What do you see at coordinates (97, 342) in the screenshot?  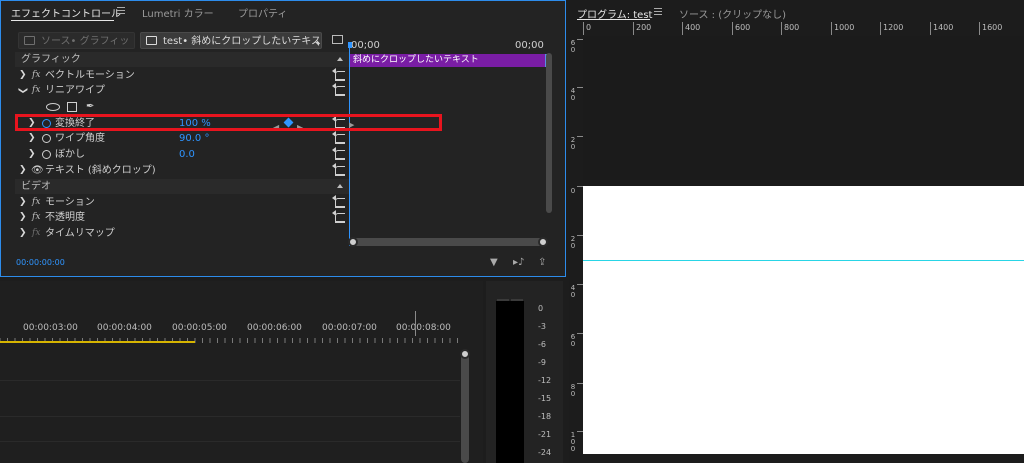 I see `work-area-bar` at bounding box center [97, 342].